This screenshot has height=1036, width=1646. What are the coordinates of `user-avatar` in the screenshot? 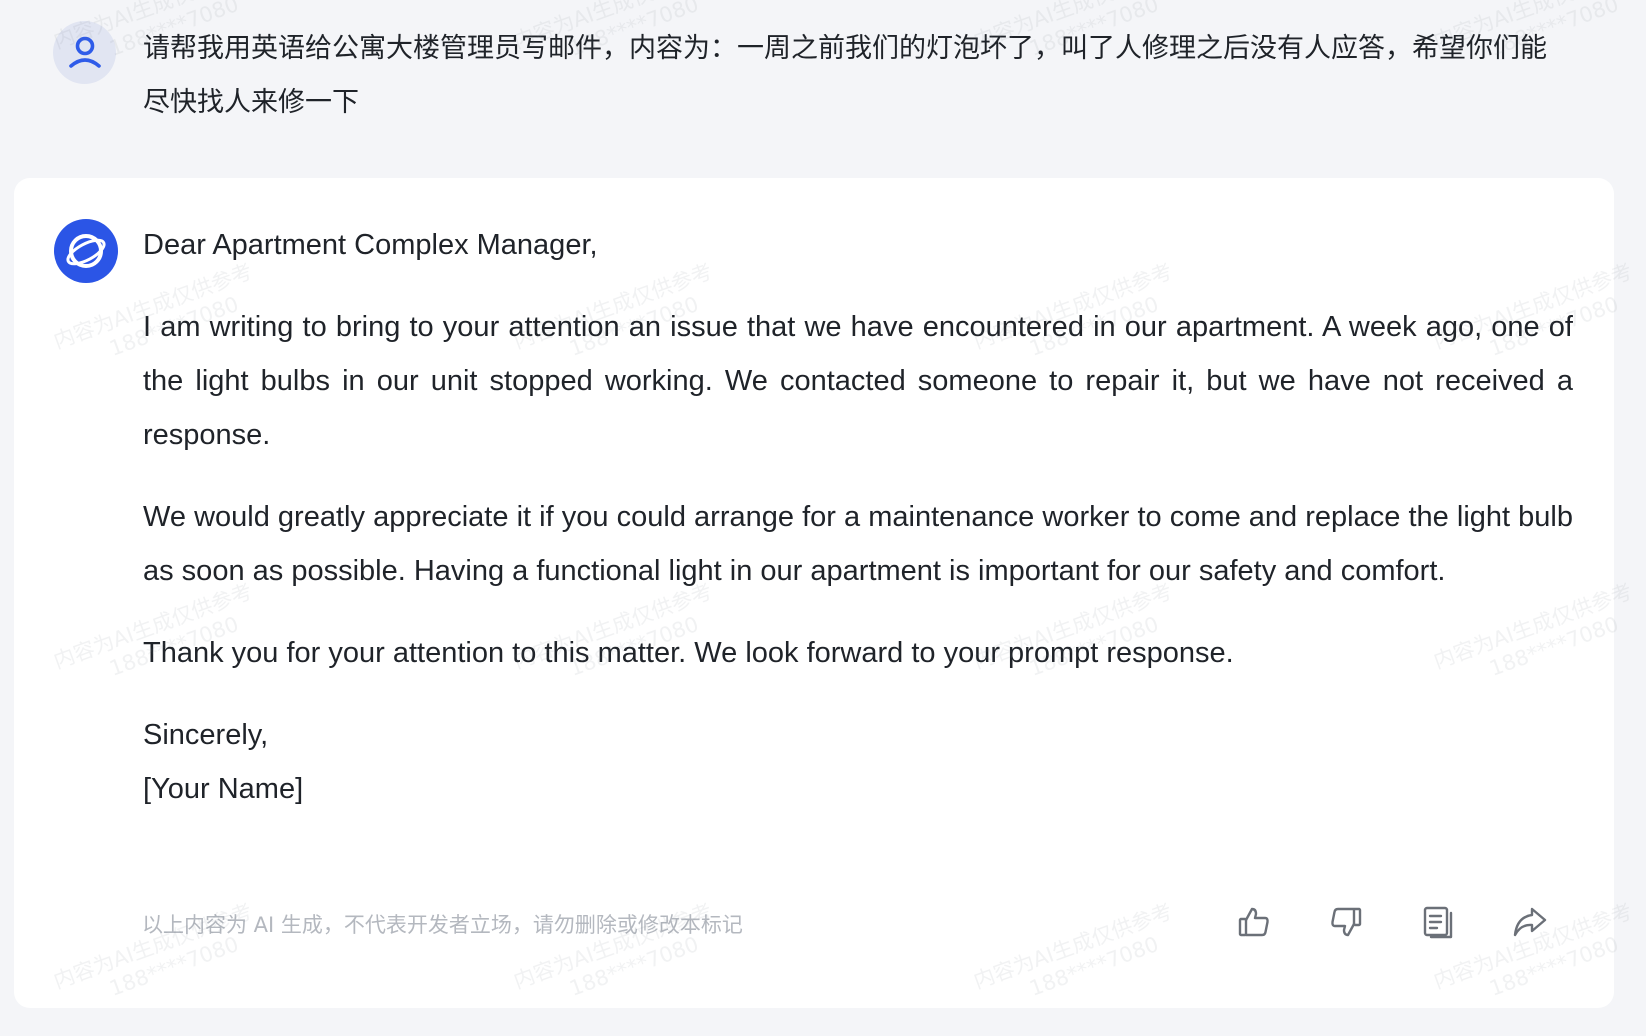 It's located at (84, 52).